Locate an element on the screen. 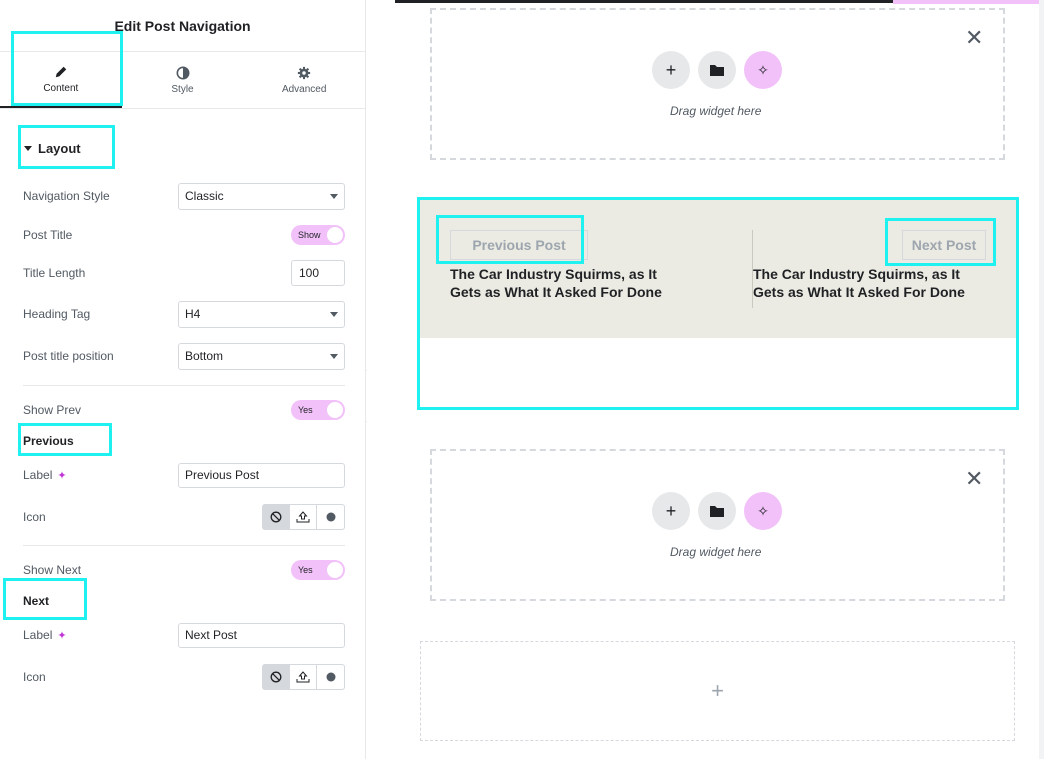 The image size is (1044, 759). title-position-select: Bottom is located at coordinates (261, 356).